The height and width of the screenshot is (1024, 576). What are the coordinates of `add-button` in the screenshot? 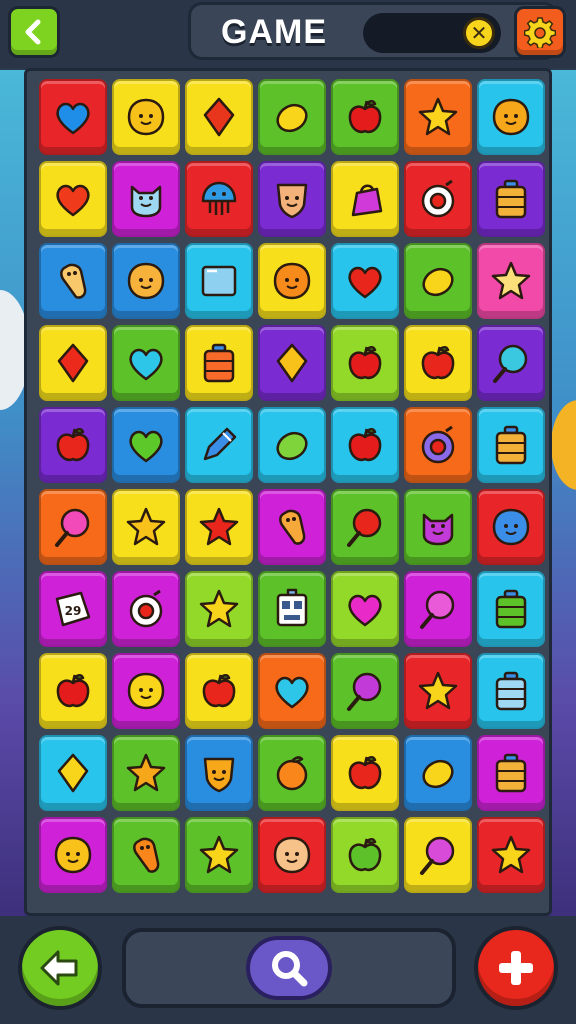 It's located at (516, 968).